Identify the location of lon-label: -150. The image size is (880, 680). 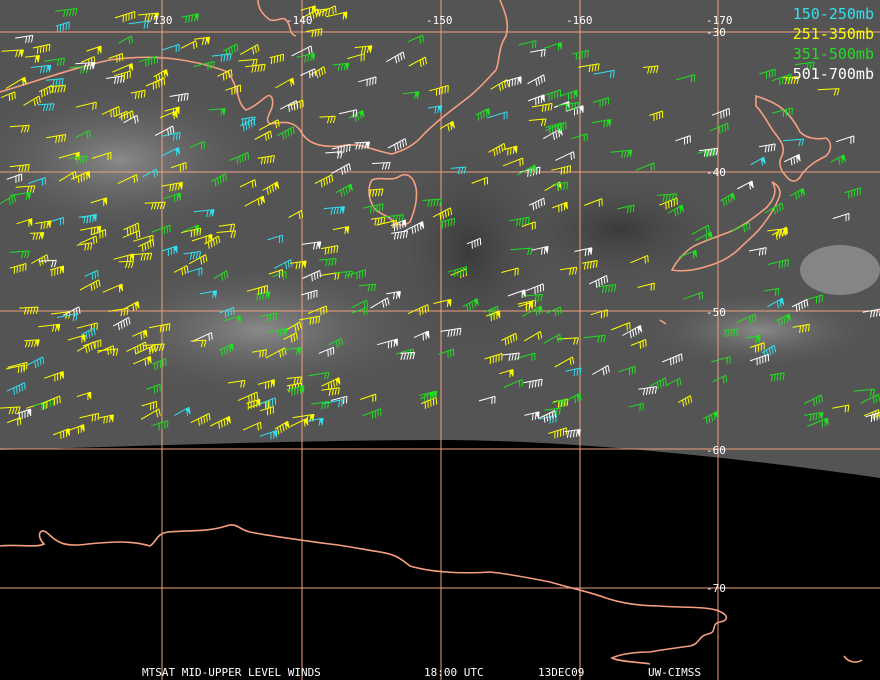
(439, 20).